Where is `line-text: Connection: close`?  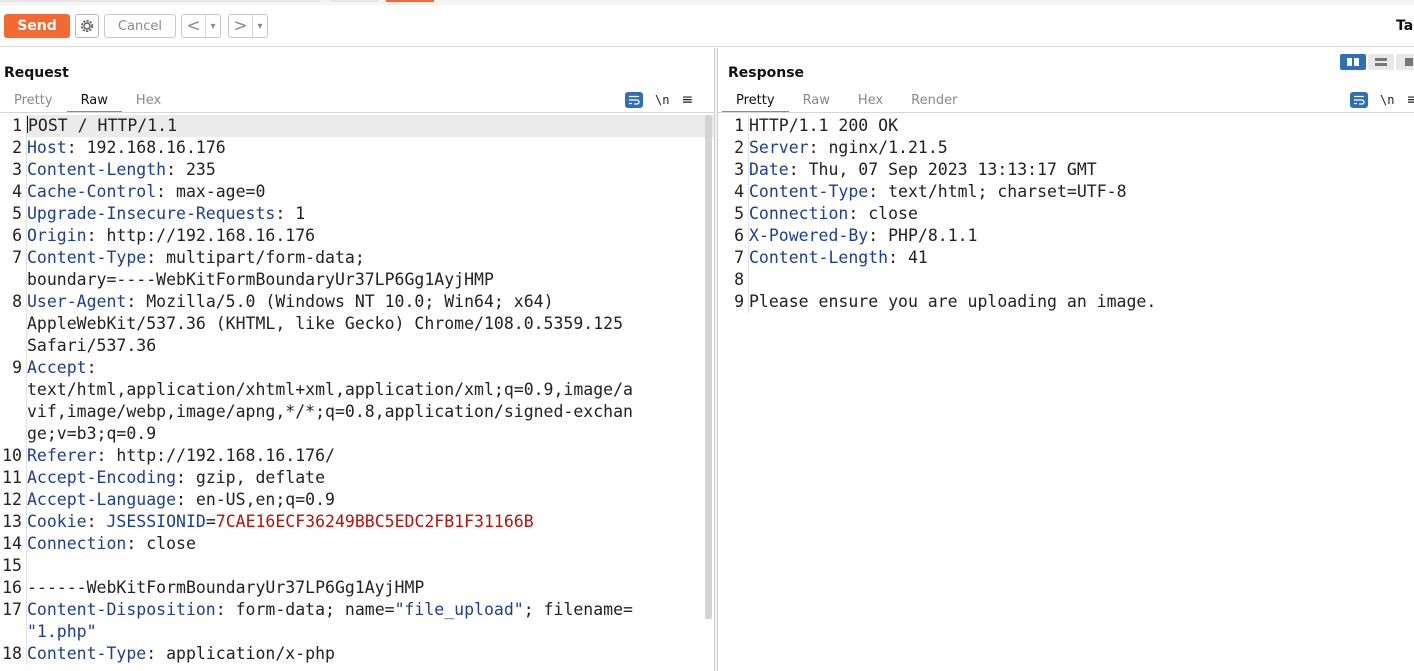
line-text: Connection: close is located at coordinates (370, 544).